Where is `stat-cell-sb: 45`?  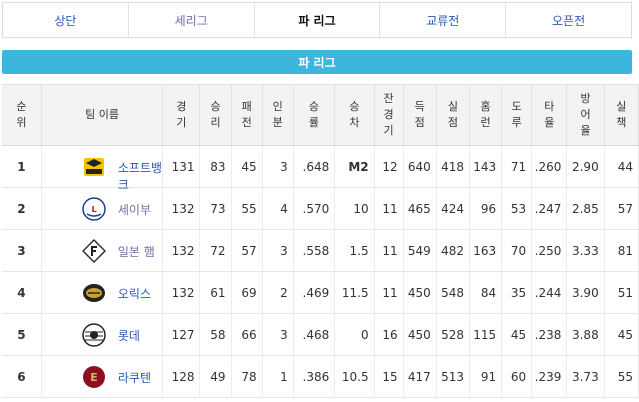 stat-cell-sb: 45 is located at coordinates (517, 334).